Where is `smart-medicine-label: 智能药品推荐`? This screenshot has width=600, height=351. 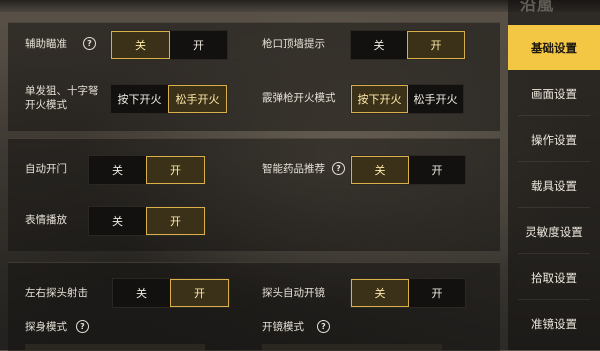
smart-medicine-label: 智能药品推荐 is located at coordinates (293, 169).